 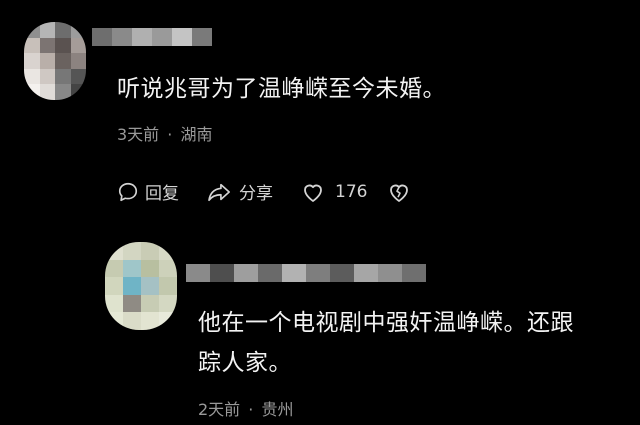 What do you see at coordinates (281, 191) in the screenshot?
I see `comment-actions: 回复 分享 176` at bounding box center [281, 191].